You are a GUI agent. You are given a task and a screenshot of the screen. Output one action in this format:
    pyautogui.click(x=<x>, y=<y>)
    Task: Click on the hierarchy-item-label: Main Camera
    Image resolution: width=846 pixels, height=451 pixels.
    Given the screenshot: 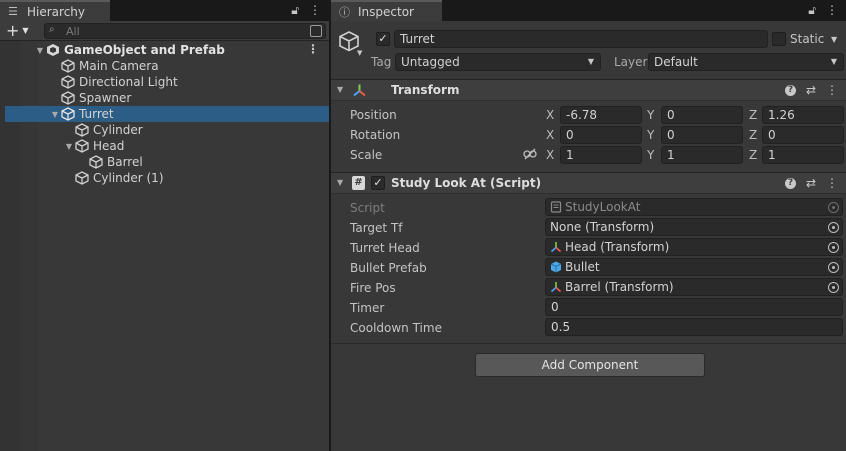 What is the action you would take?
    pyautogui.click(x=119, y=66)
    